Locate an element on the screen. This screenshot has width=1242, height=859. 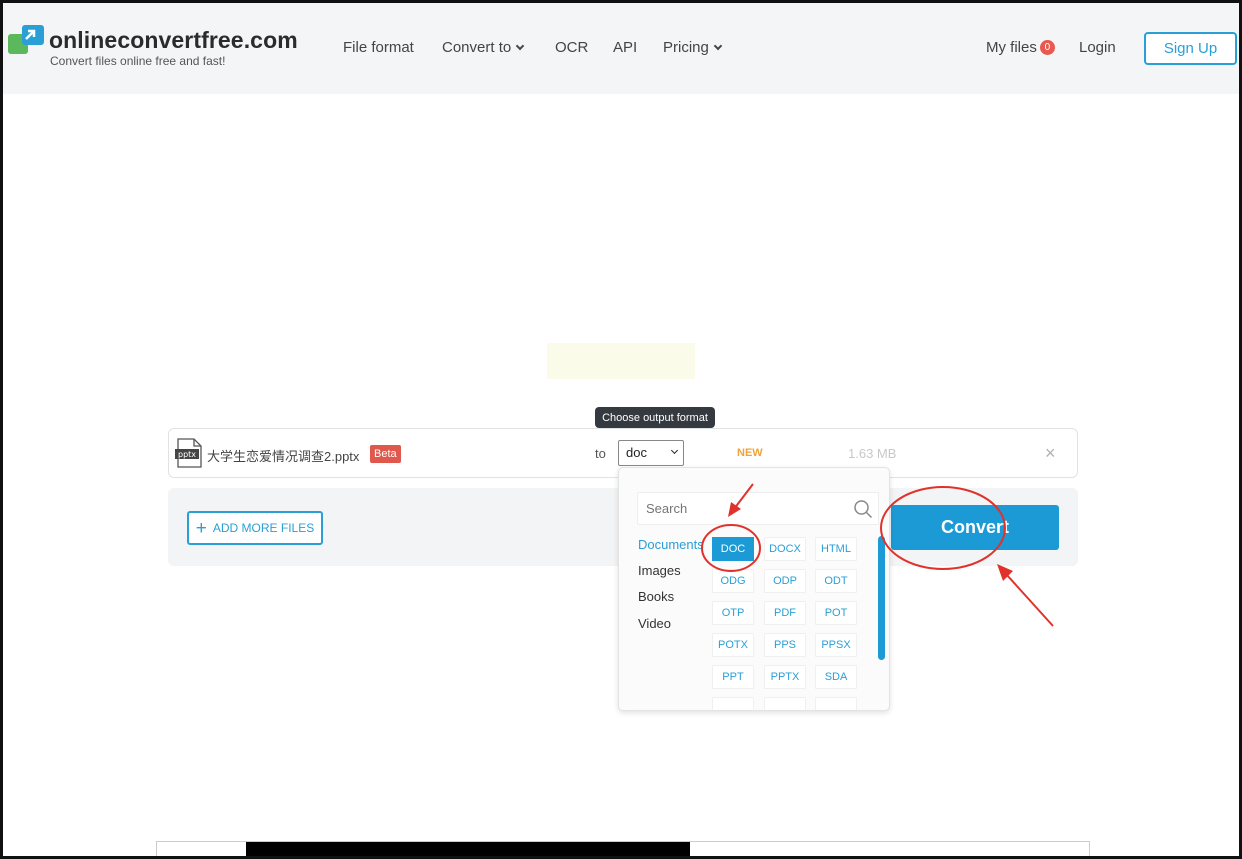
format-search-box is located at coordinates (758, 508).